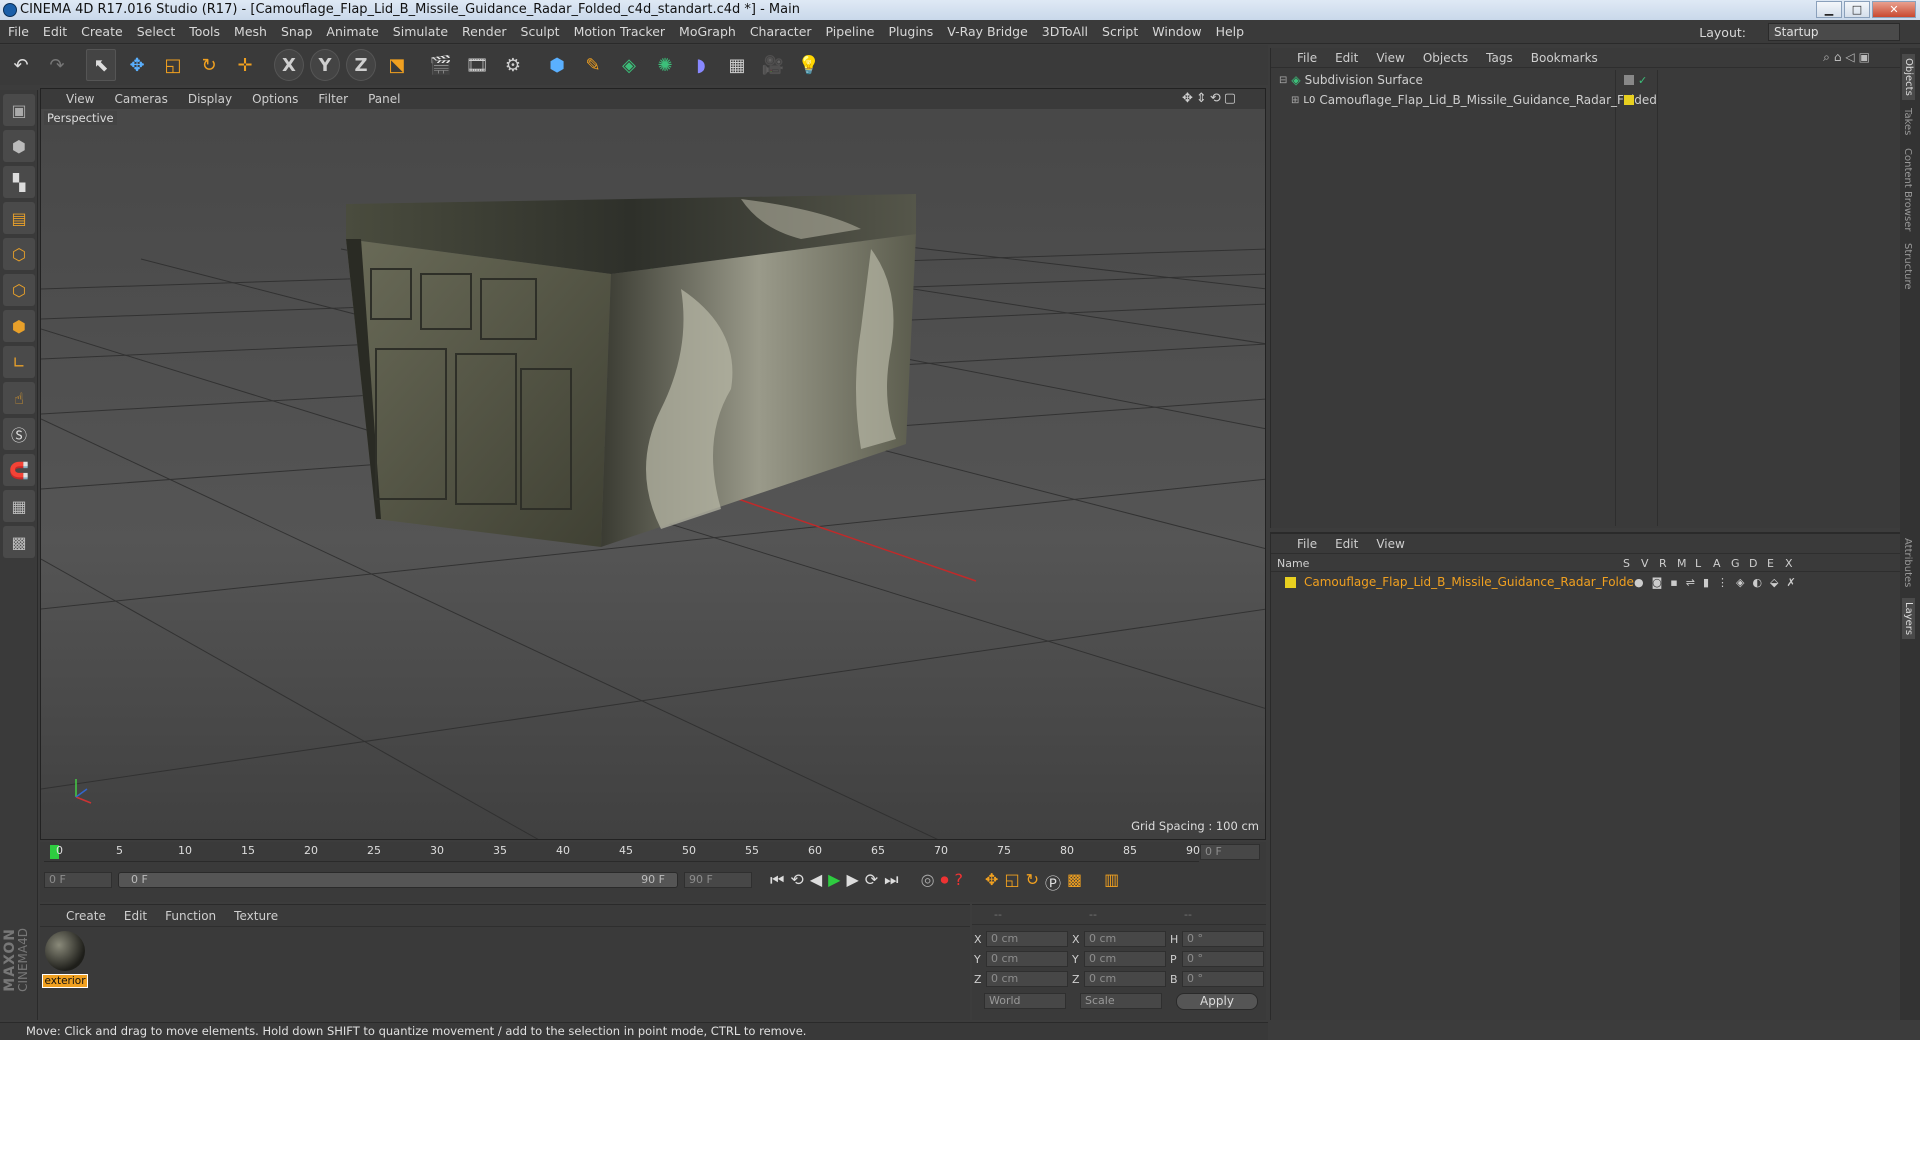 This screenshot has width=1920, height=1158. What do you see at coordinates (1390, 544) in the screenshot?
I see `layer-menu-view: View` at bounding box center [1390, 544].